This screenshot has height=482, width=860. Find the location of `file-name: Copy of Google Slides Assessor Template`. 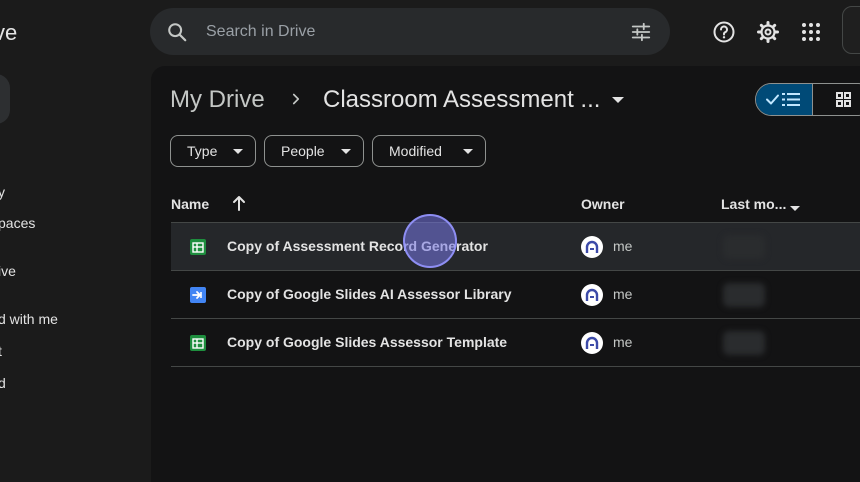

file-name: Copy of Google Slides Assessor Template is located at coordinates (367, 342).